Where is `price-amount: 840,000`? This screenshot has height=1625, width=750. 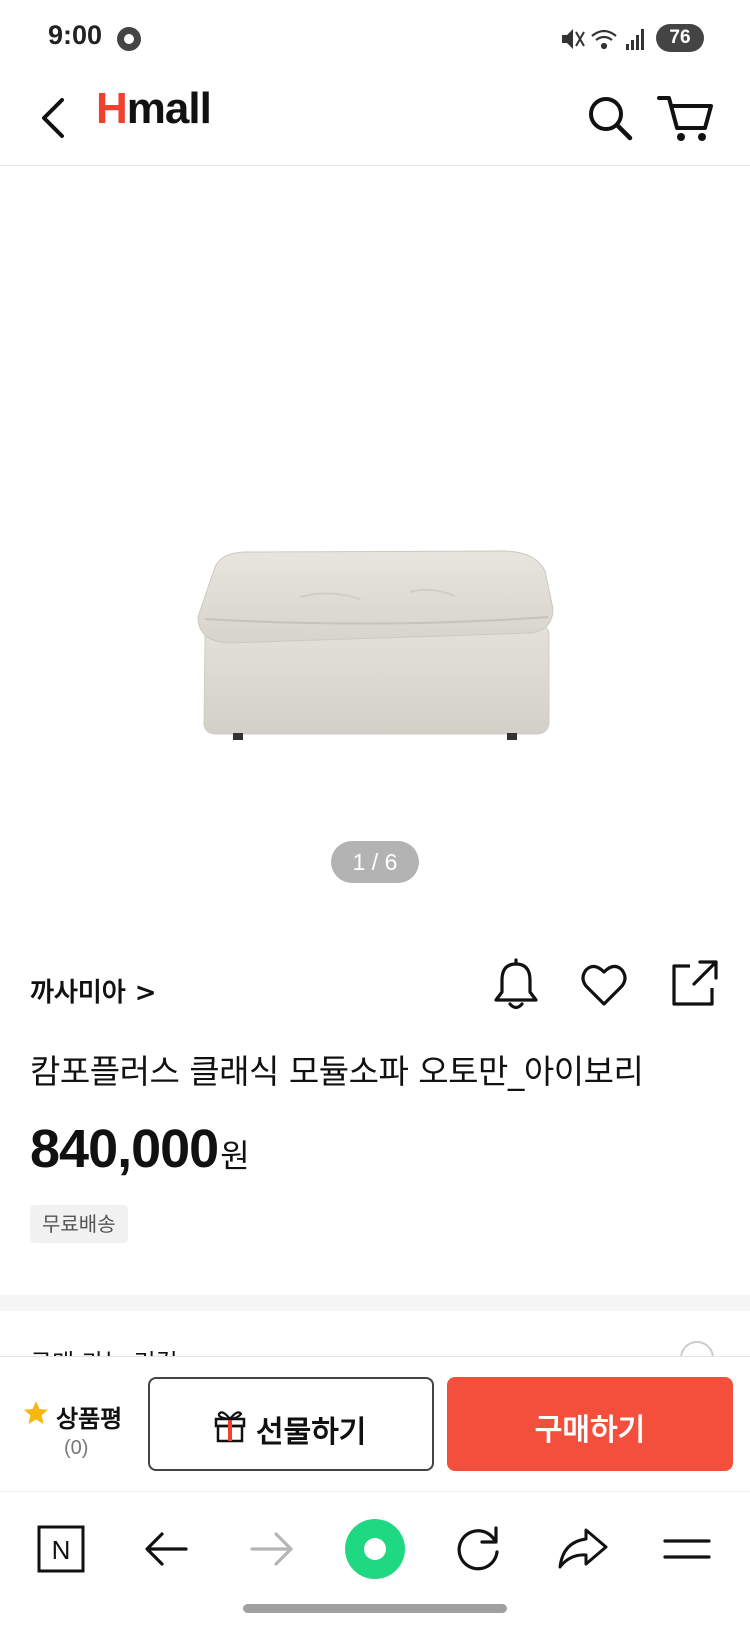
price-amount: 840,000 is located at coordinates (124, 1149).